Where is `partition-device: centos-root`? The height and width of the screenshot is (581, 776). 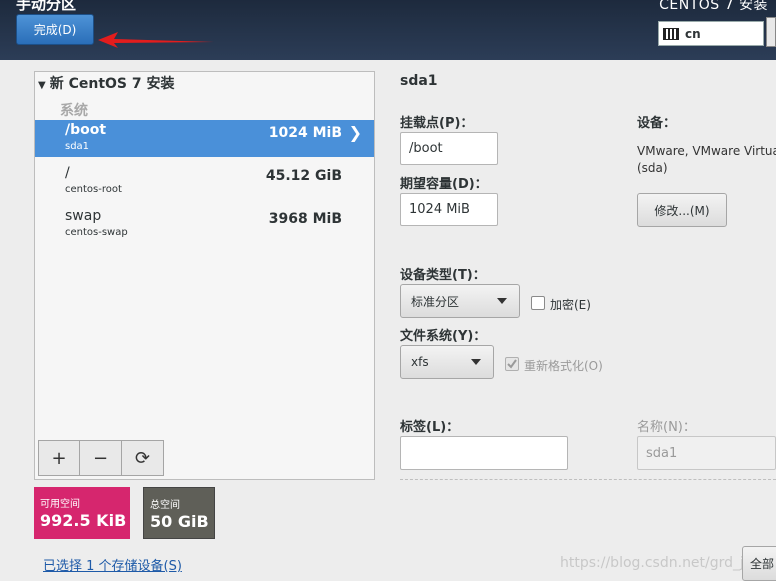 partition-device: centos-root is located at coordinates (93, 189).